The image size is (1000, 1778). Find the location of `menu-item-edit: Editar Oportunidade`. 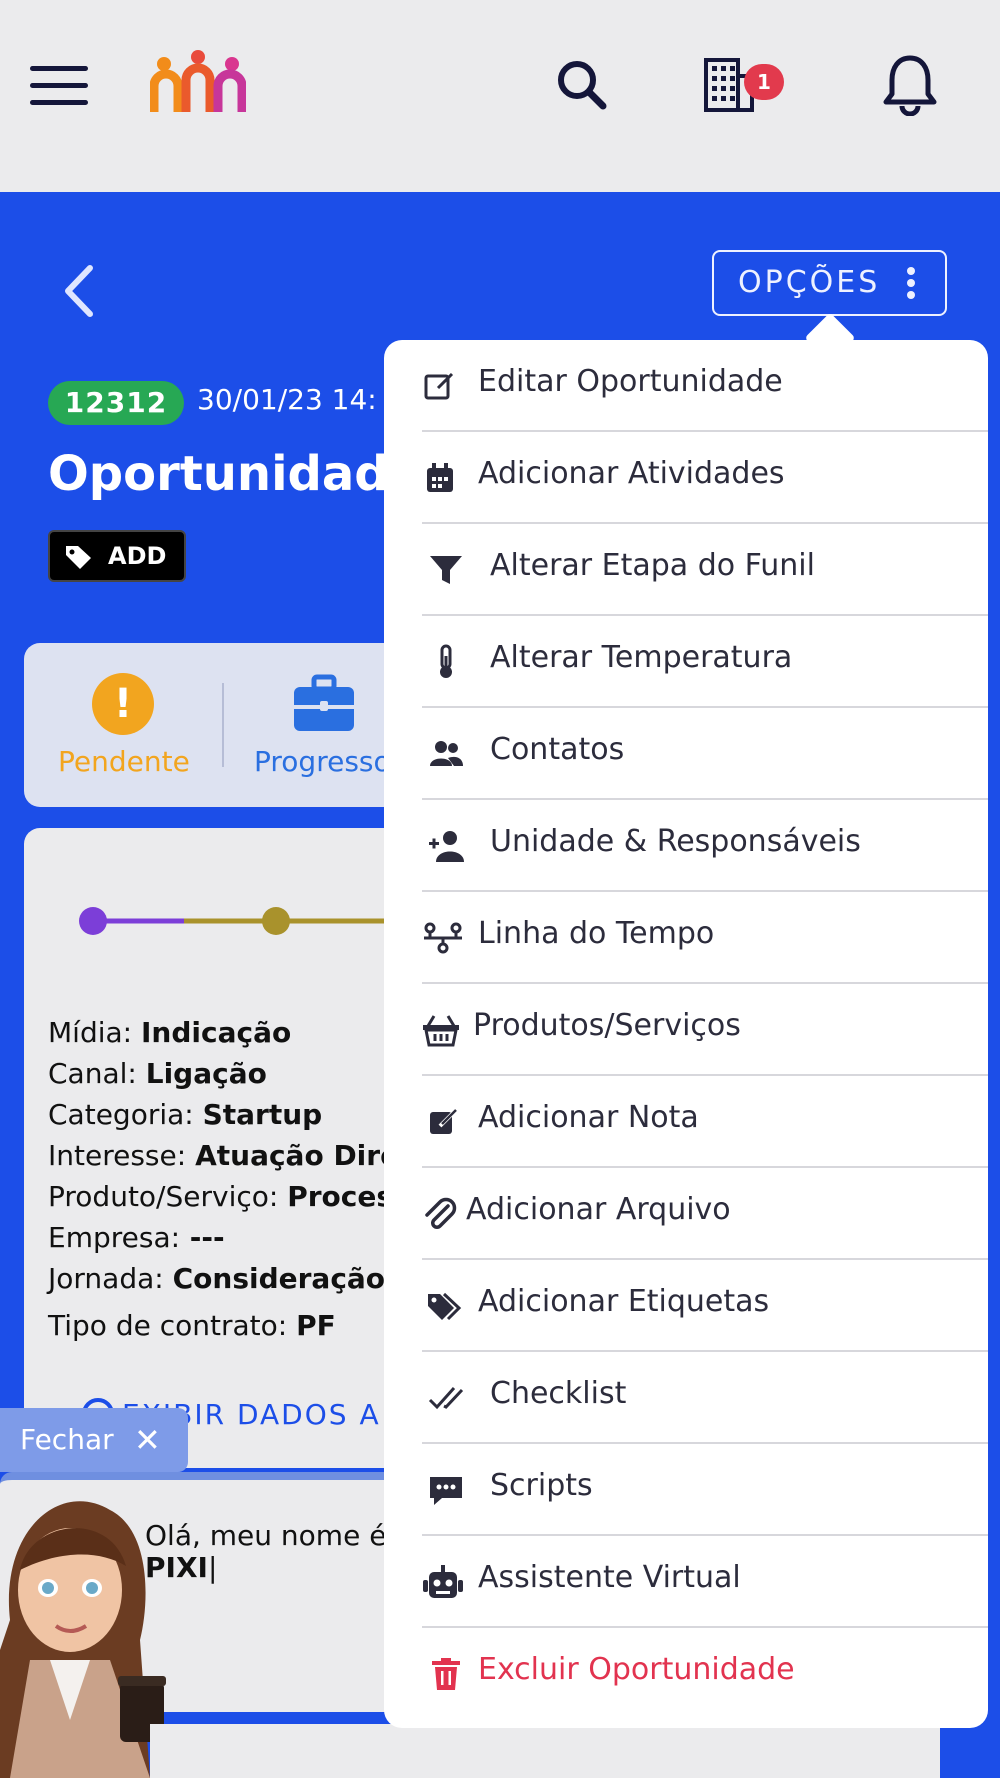

menu-item-edit: Editar Oportunidade is located at coordinates (705, 386).